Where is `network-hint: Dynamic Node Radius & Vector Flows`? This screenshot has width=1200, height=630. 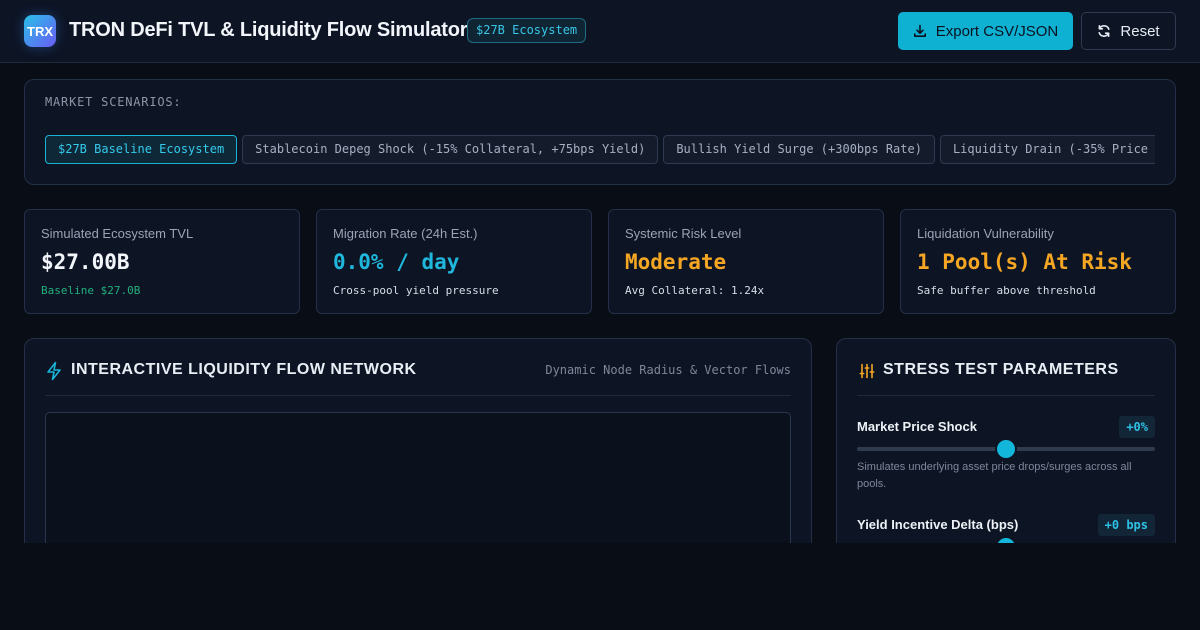 network-hint: Dynamic Node Radius & Vector Flows is located at coordinates (668, 370).